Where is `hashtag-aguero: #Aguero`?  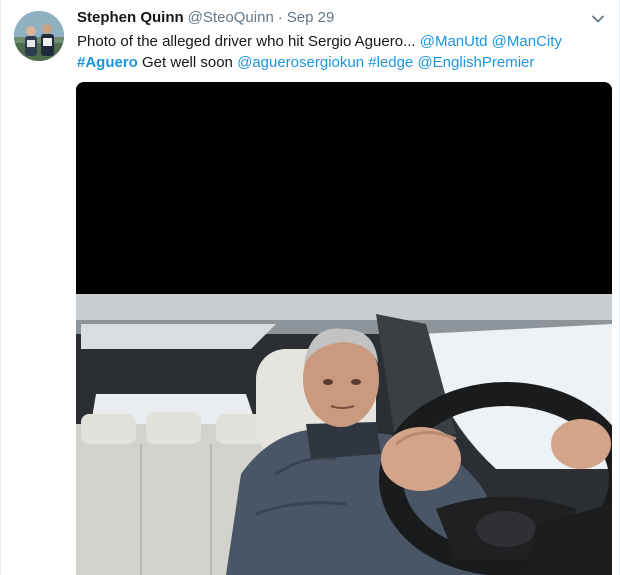
hashtag-aguero: #Aguero is located at coordinates (107, 62).